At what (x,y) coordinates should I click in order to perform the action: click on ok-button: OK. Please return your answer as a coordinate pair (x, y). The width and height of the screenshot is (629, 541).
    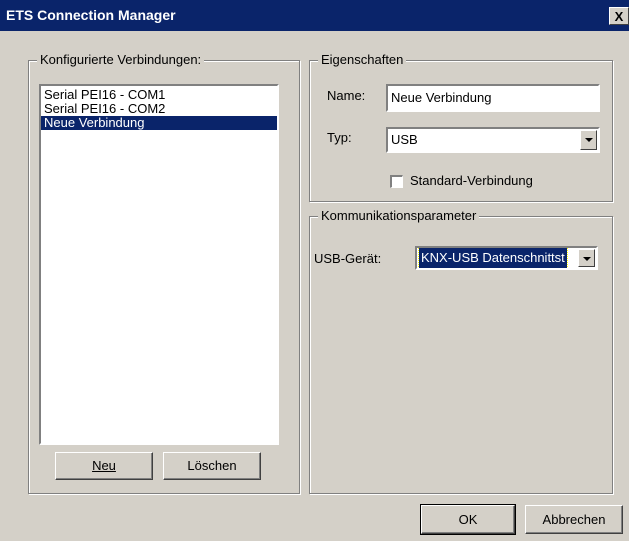
    Looking at the image, I should click on (468, 519).